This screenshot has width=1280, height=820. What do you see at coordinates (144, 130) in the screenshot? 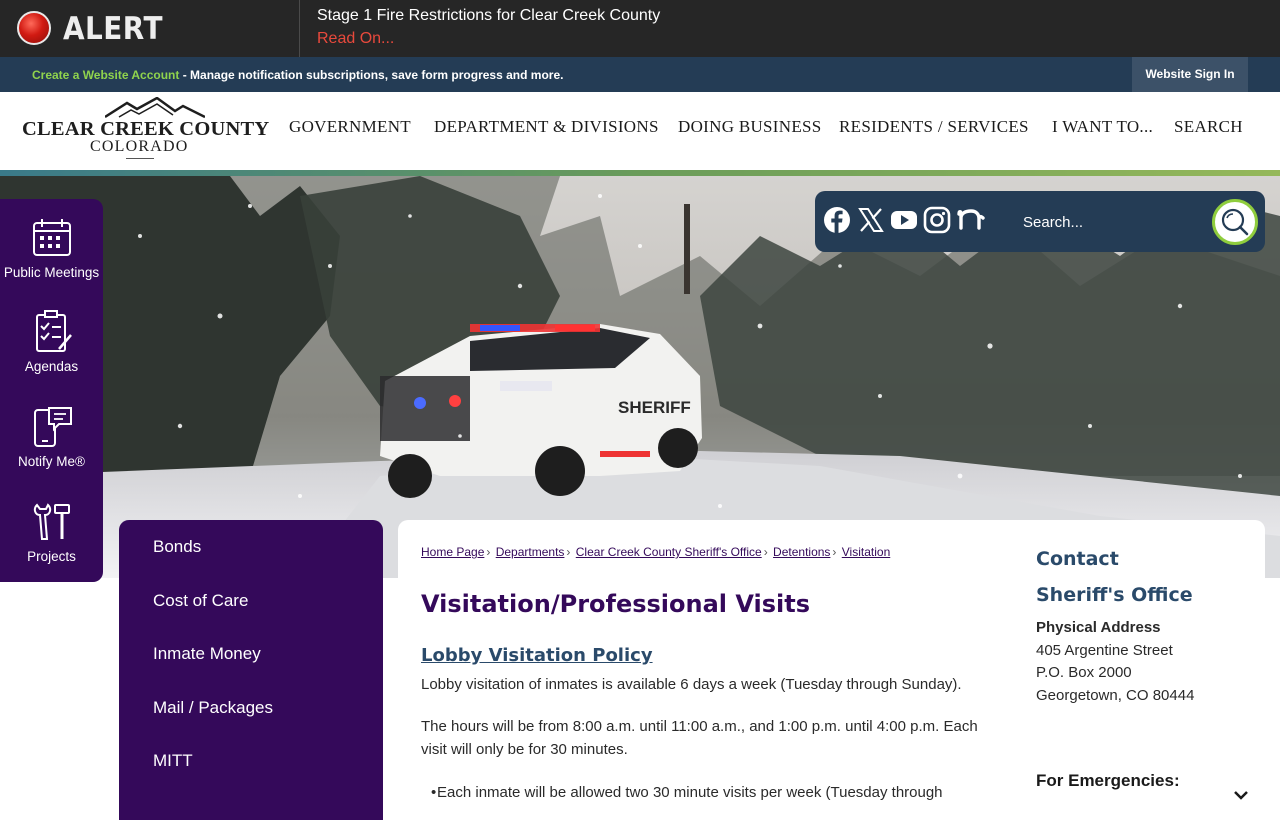
I see `county-logo: CLEAR CREEK COUNTY COLORADO` at bounding box center [144, 130].